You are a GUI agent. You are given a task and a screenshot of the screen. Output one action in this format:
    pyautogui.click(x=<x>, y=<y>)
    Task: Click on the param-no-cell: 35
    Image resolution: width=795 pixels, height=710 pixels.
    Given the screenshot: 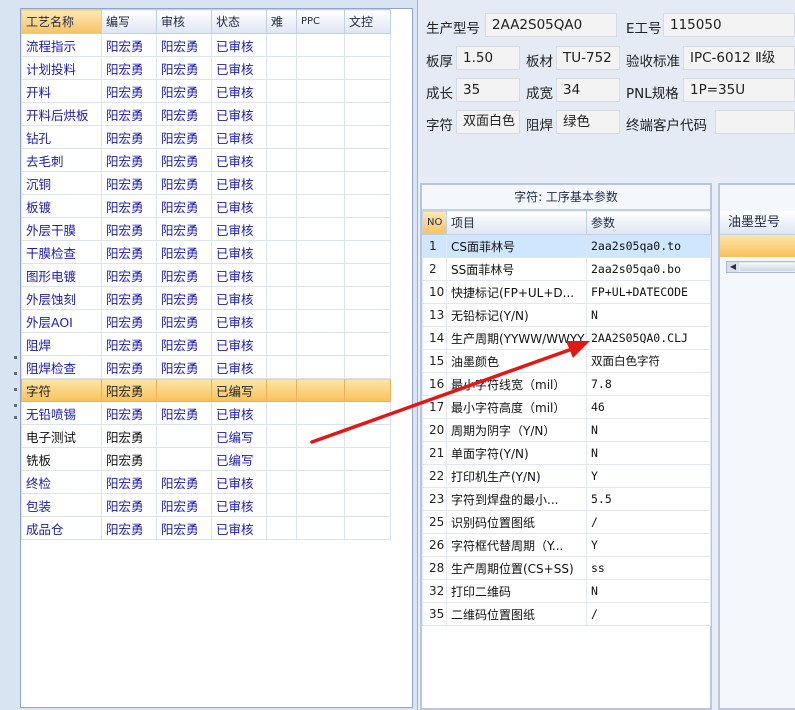 What is the action you would take?
    pyautogui.click(x=434, y=614)
    